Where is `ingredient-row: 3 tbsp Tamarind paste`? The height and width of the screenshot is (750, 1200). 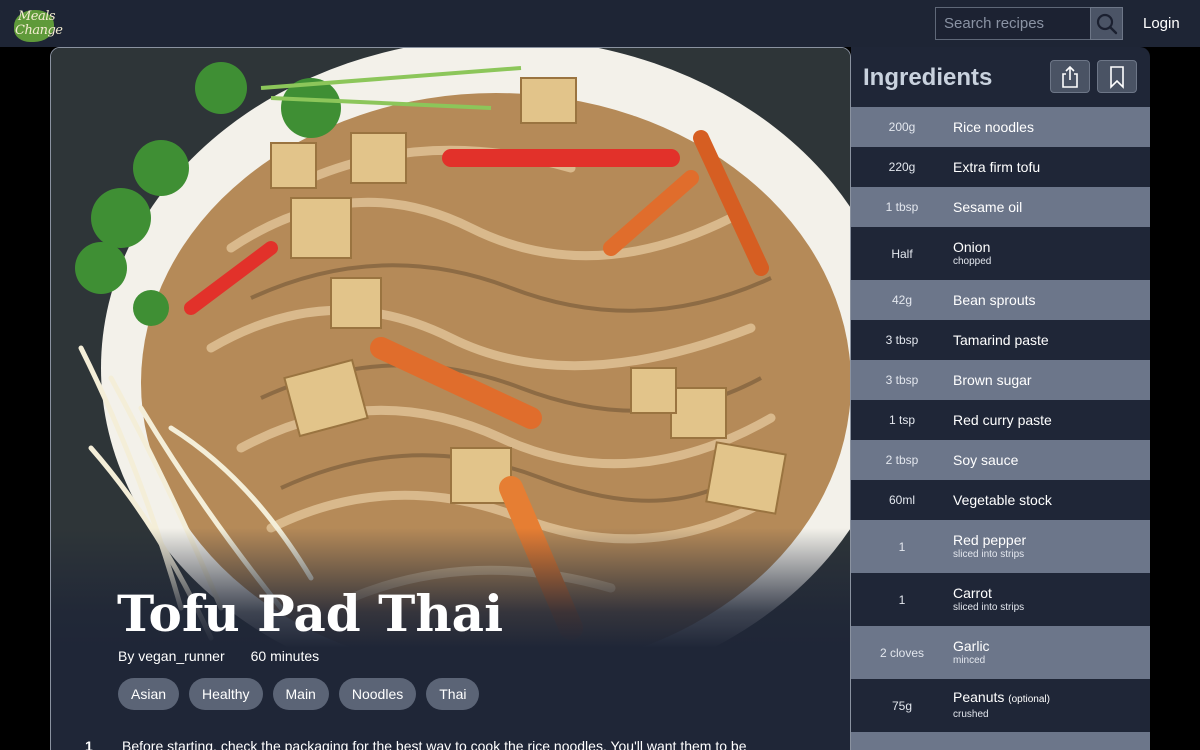 ingredient-row: 3 tbsp Tamarind paste is located at coordinates (1000, 340).